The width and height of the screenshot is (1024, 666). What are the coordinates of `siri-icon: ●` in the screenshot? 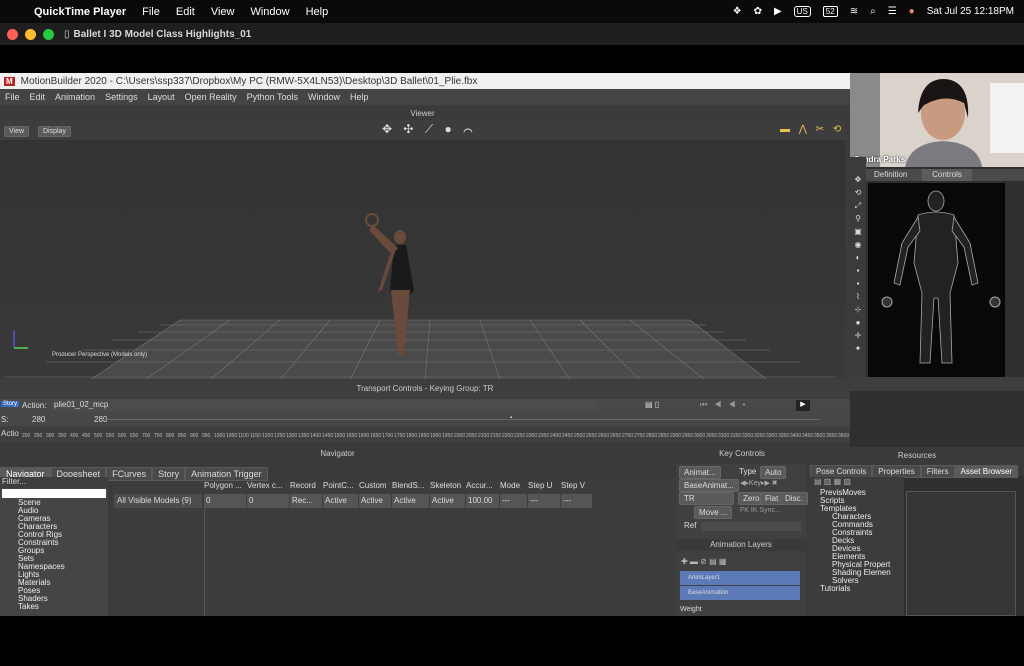 It's located at (912, 11).